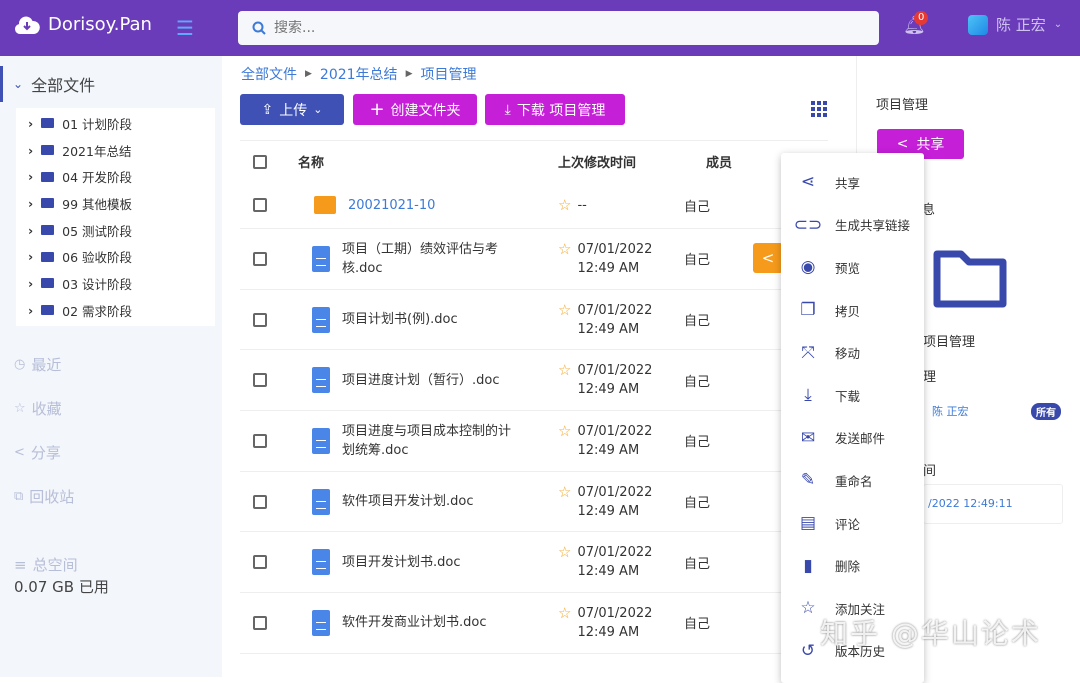 The width and height of the screenshot is (1080, 683). What do you see at coordinates (427, 441) in the screenshot?
I see `file-name: 项目进度与项目成本控制的计划统筹.doc` at bounding box center [427, 441].